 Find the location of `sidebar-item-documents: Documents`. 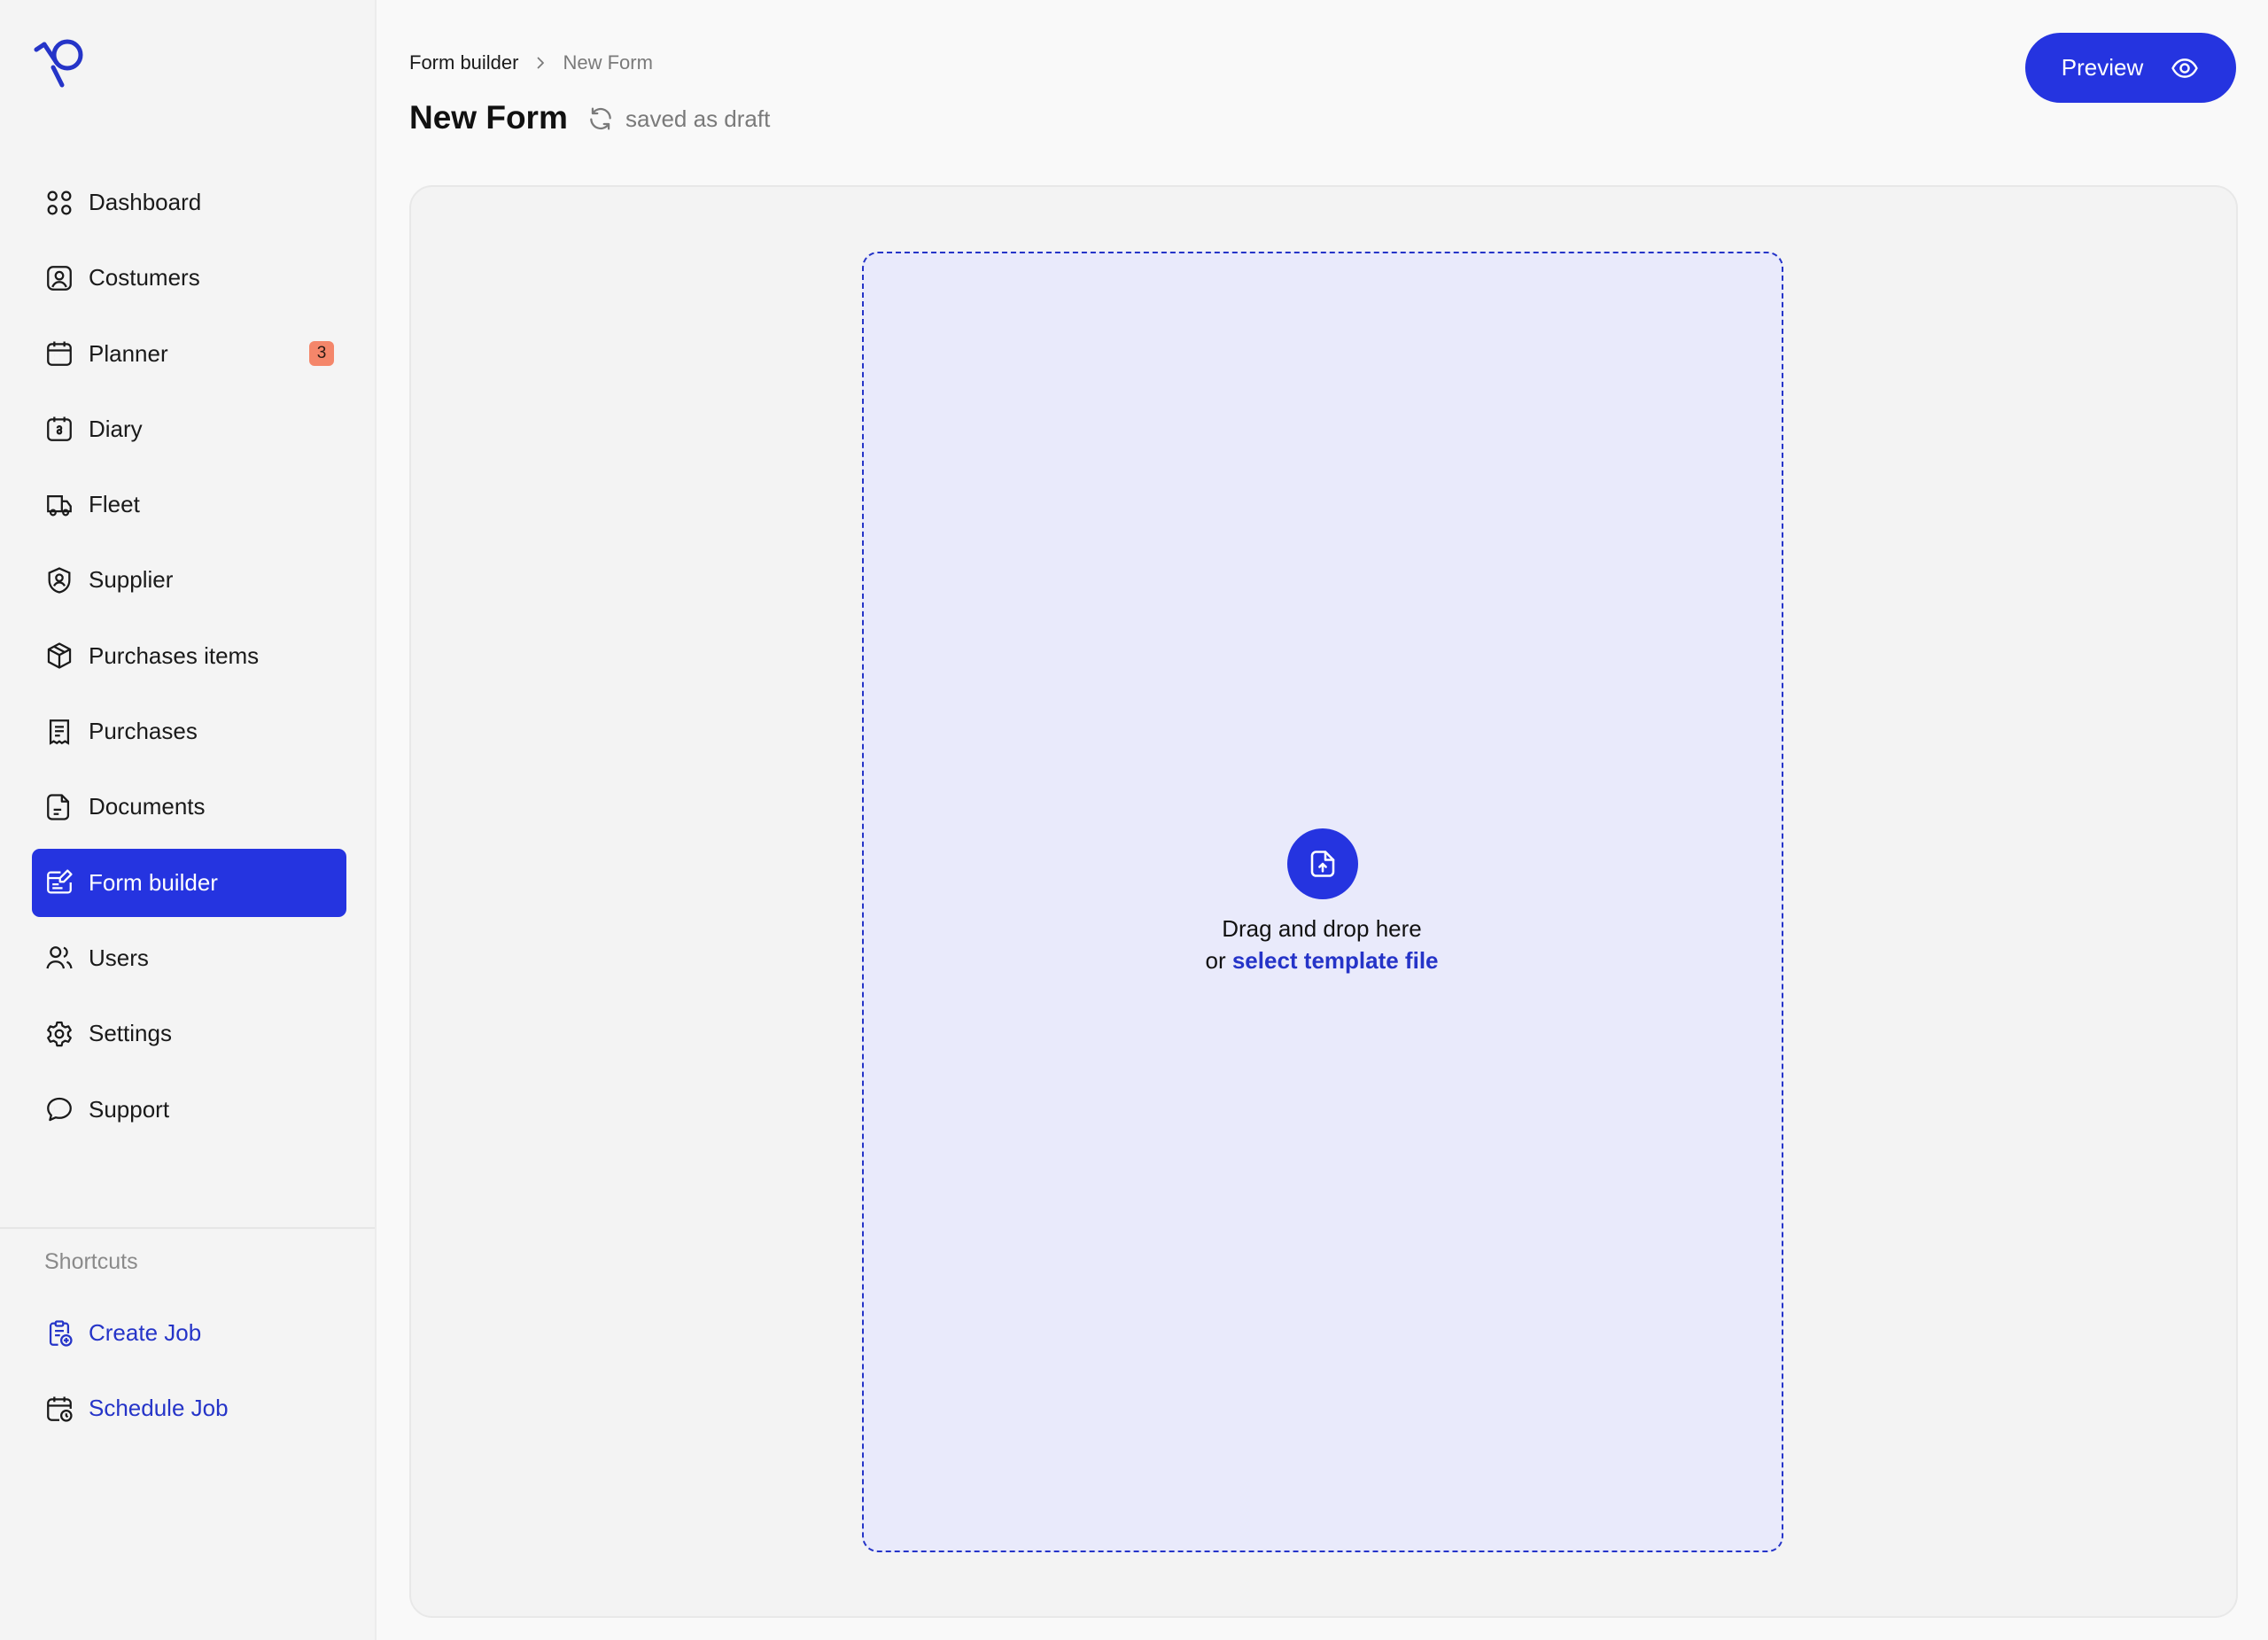

sidebar-item-documents: Documents is located at coordinates (189, 807).